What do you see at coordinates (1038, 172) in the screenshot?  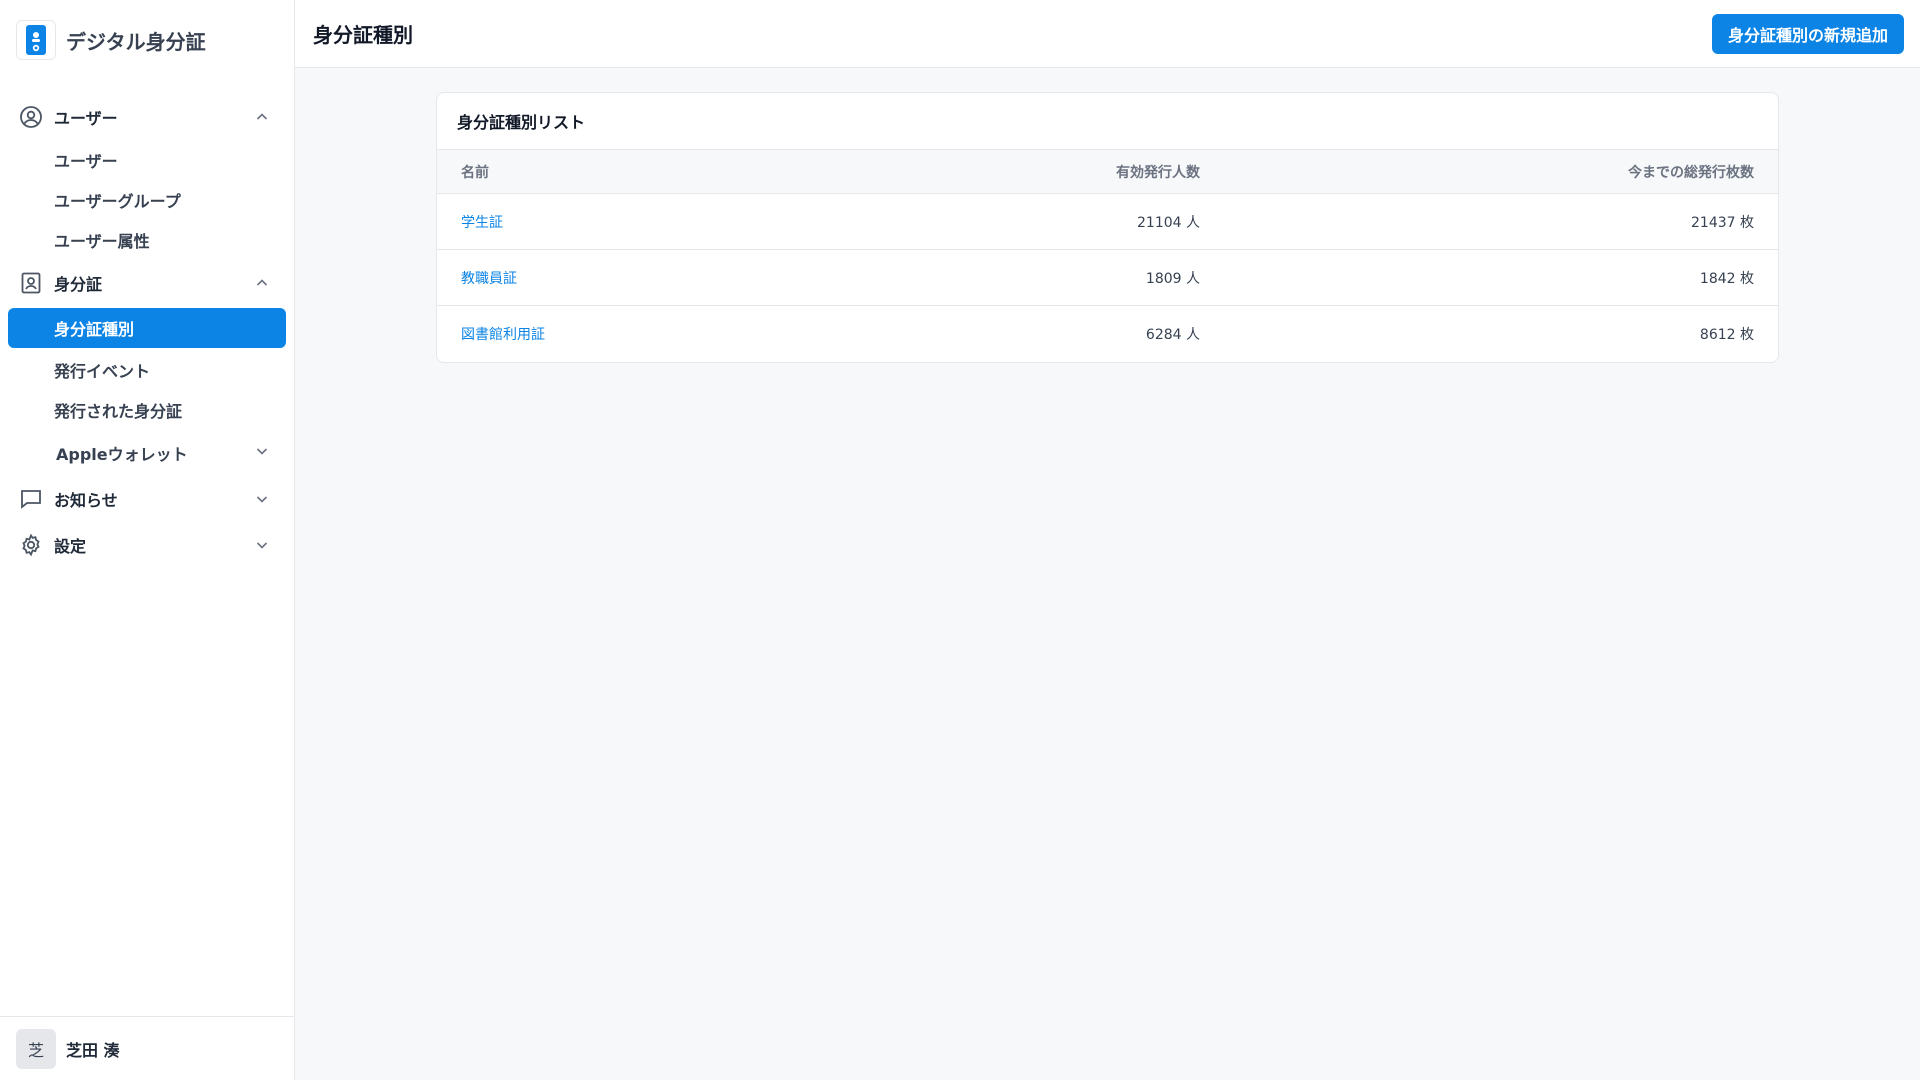 I see `column-header-active-count: 有効発行人数` at bounding box center [1038, 172].